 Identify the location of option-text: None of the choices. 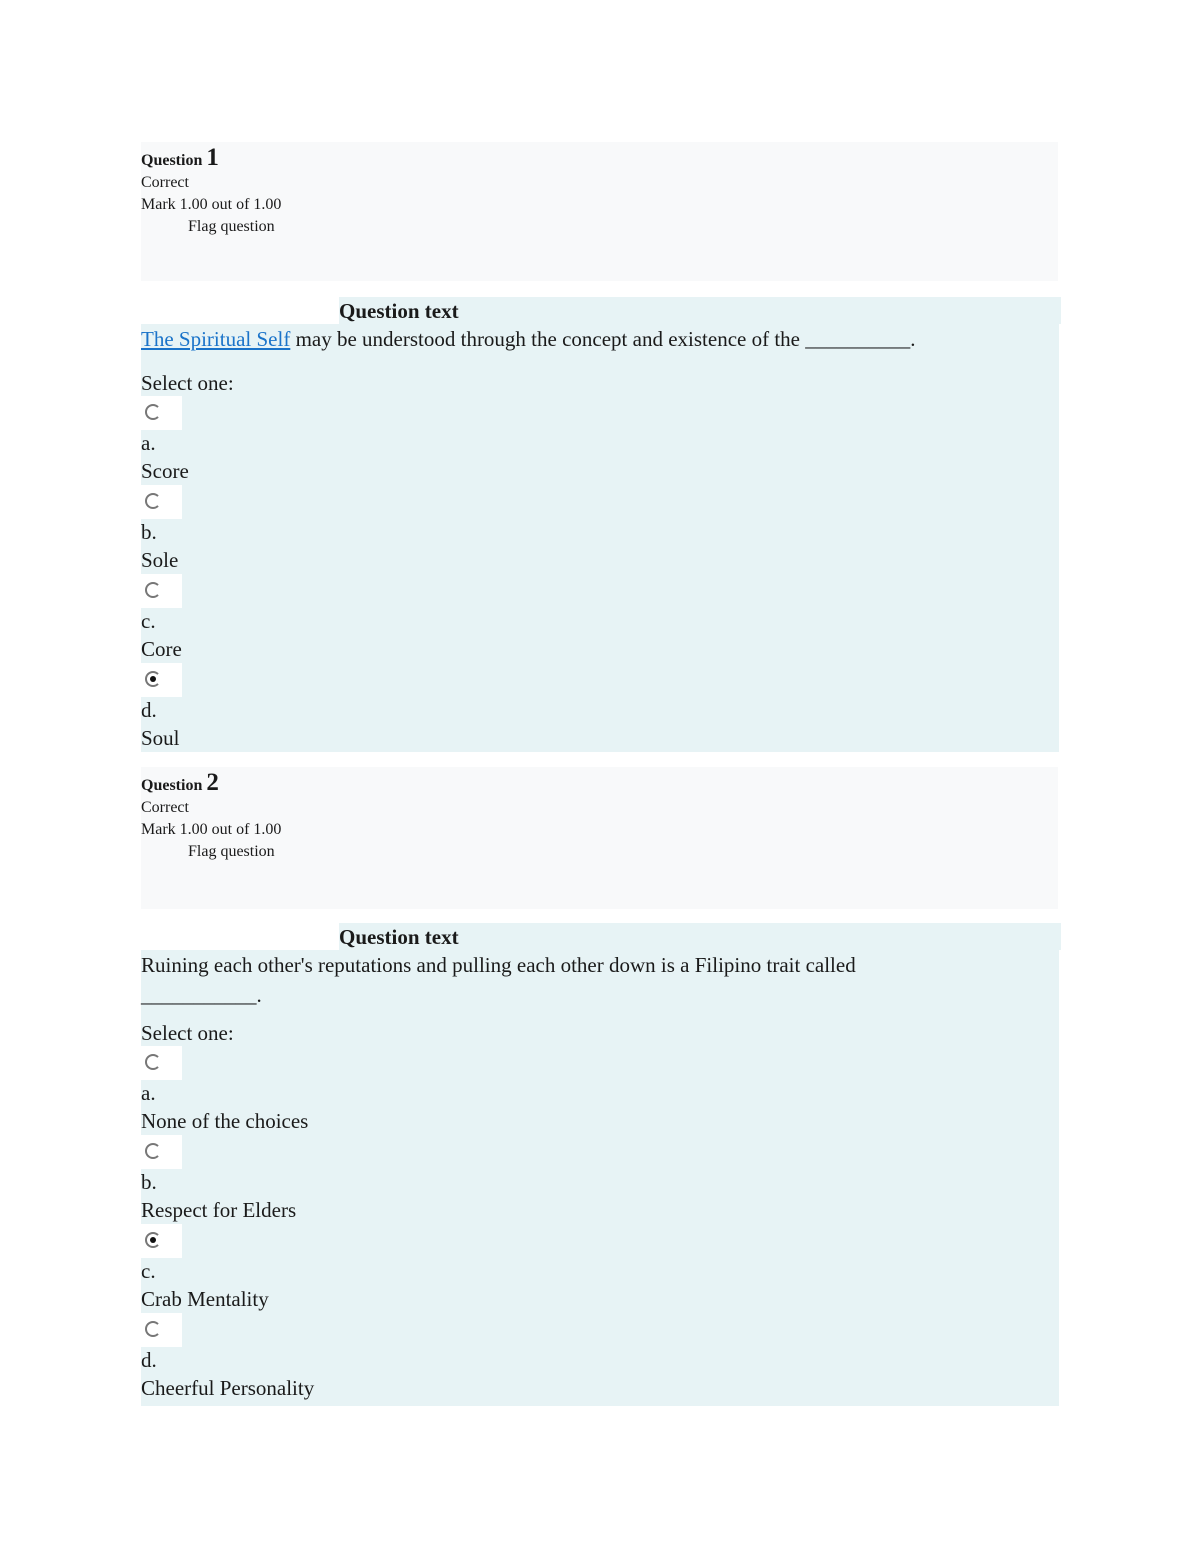
(600, 1121).